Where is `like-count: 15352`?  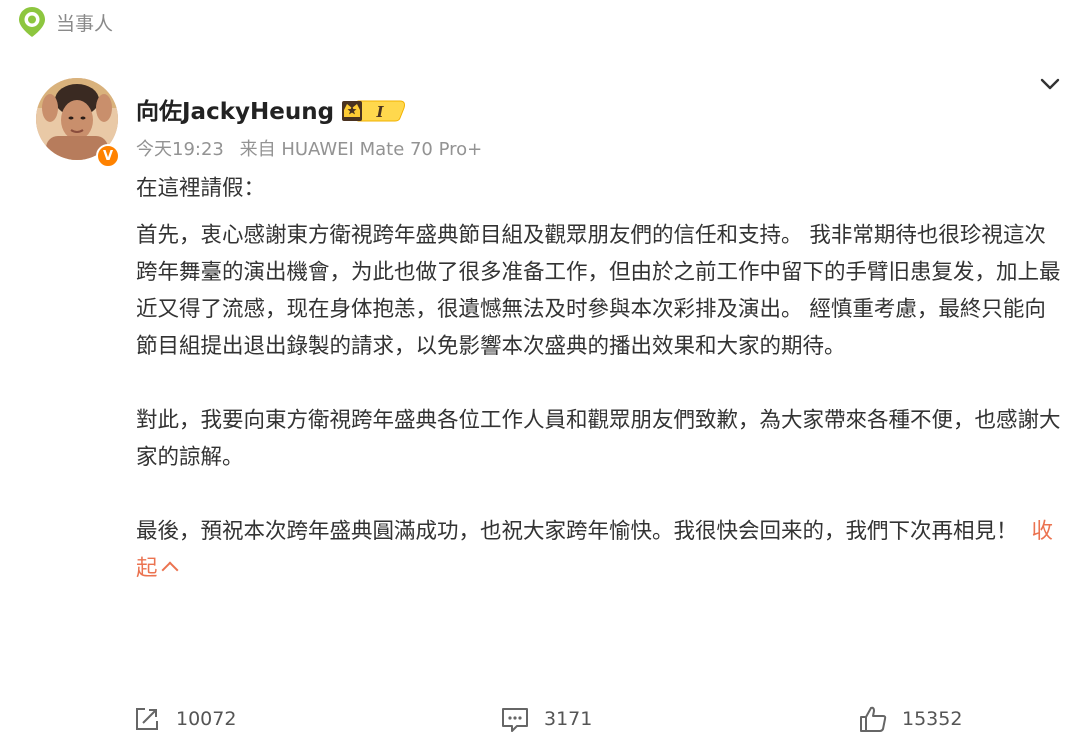
like-count: 15352 is located at coordinates (932, 719).